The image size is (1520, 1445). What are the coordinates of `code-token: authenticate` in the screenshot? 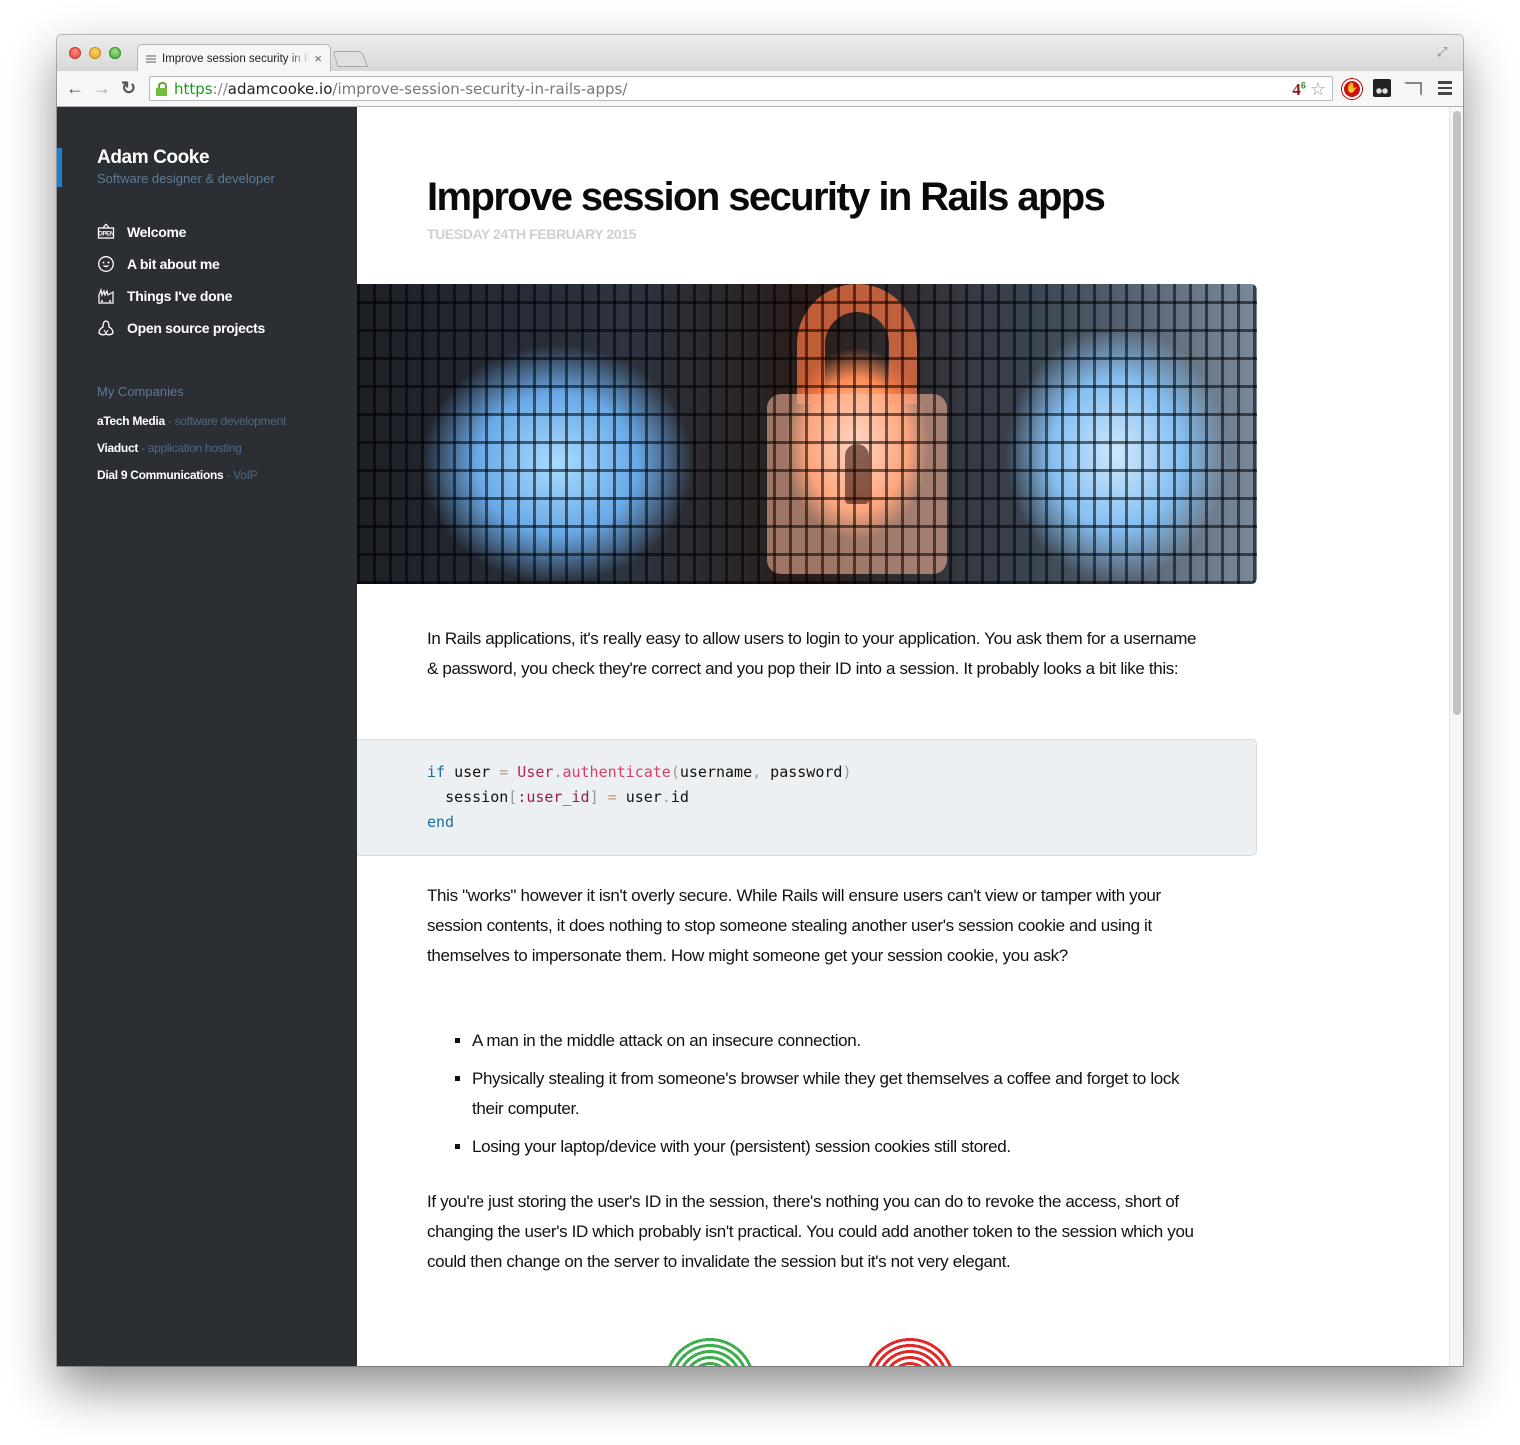 It's located at (616, 772).